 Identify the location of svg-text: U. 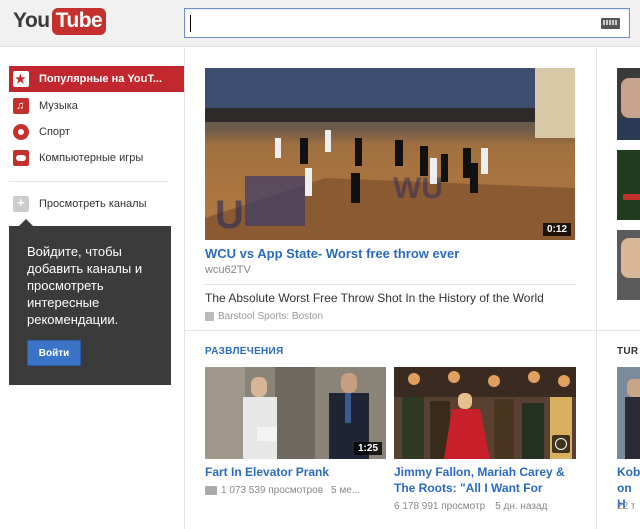
(229, 215).